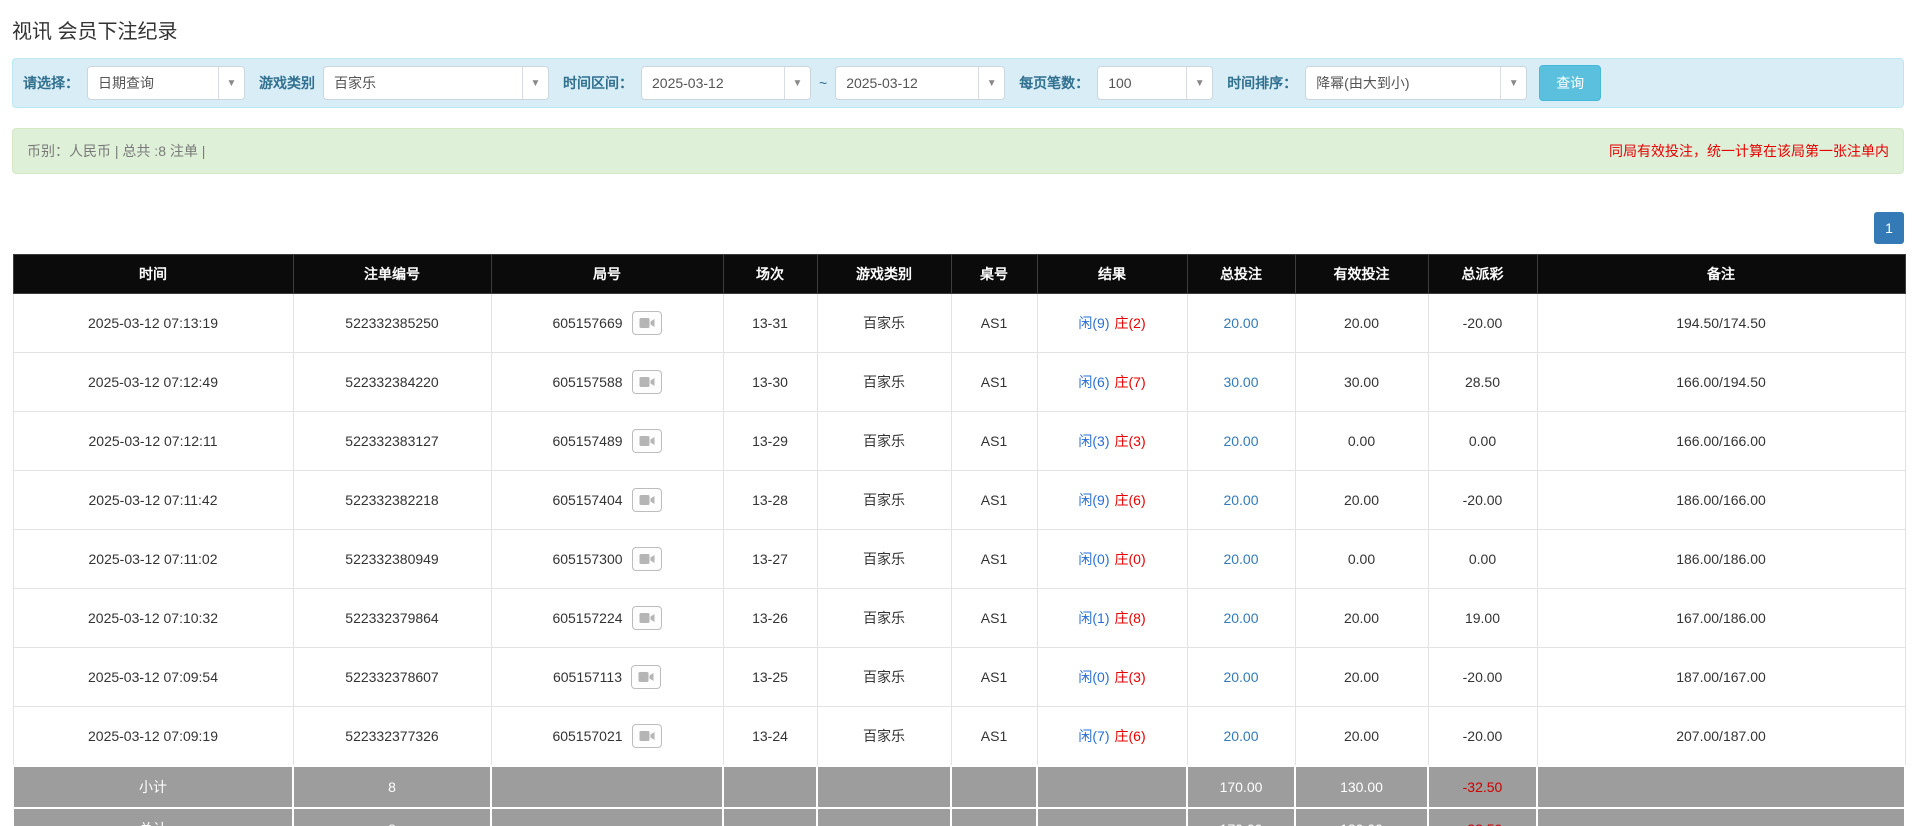 This screenshot has height=826, width=1916. I want to click on cell-result: 闲(3) 庄(3), so click(1112, 441).